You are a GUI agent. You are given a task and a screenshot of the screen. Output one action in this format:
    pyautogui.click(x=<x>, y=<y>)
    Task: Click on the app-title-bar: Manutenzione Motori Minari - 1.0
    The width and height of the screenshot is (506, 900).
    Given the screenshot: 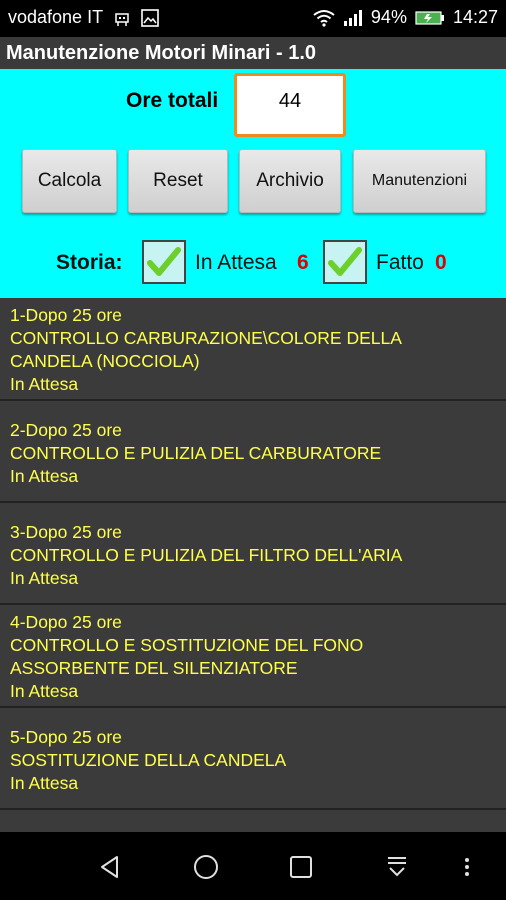 What is the action you would take?
    pyautogui.click(x=253, y=53)
    